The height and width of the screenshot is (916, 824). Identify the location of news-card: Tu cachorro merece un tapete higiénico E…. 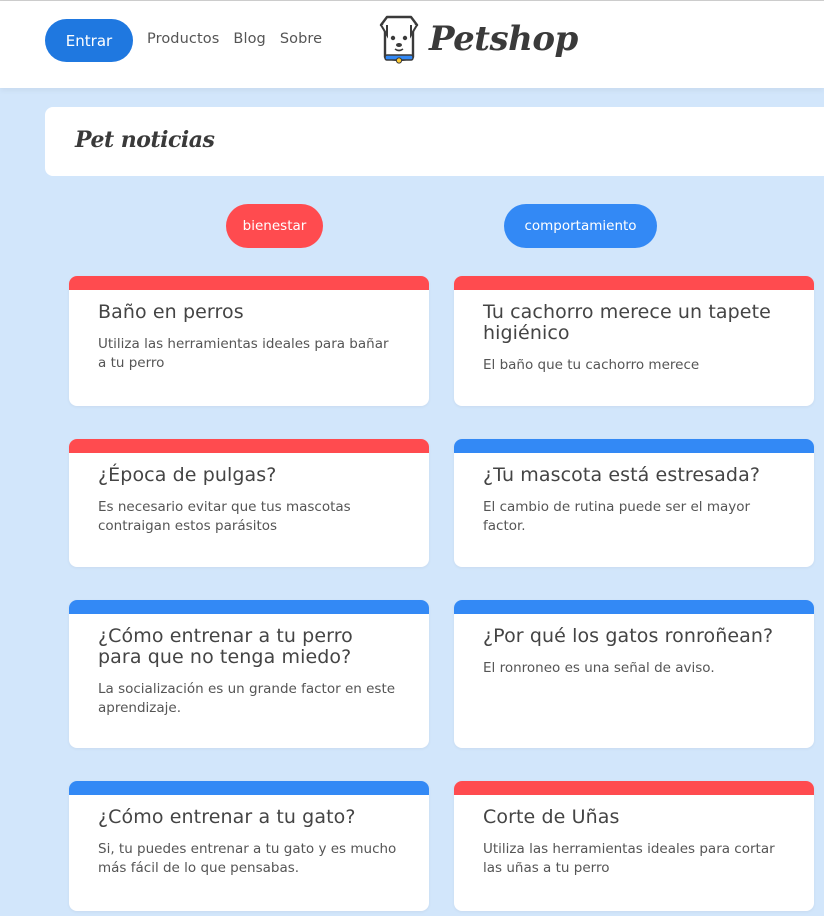
(634, 341).